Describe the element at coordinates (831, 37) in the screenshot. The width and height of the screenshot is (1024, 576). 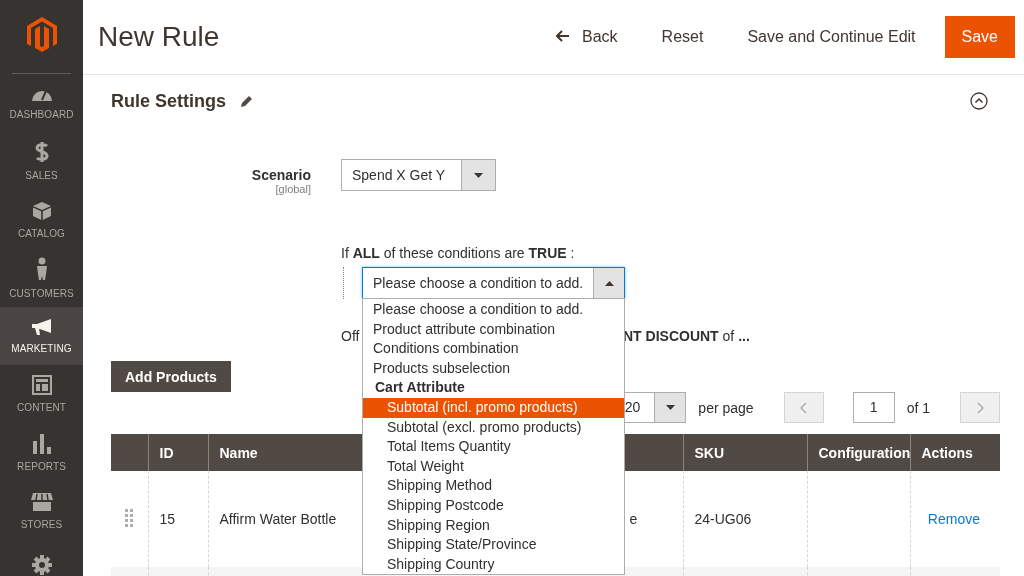
I see `action-button: Save and Continue Edit` at that location.